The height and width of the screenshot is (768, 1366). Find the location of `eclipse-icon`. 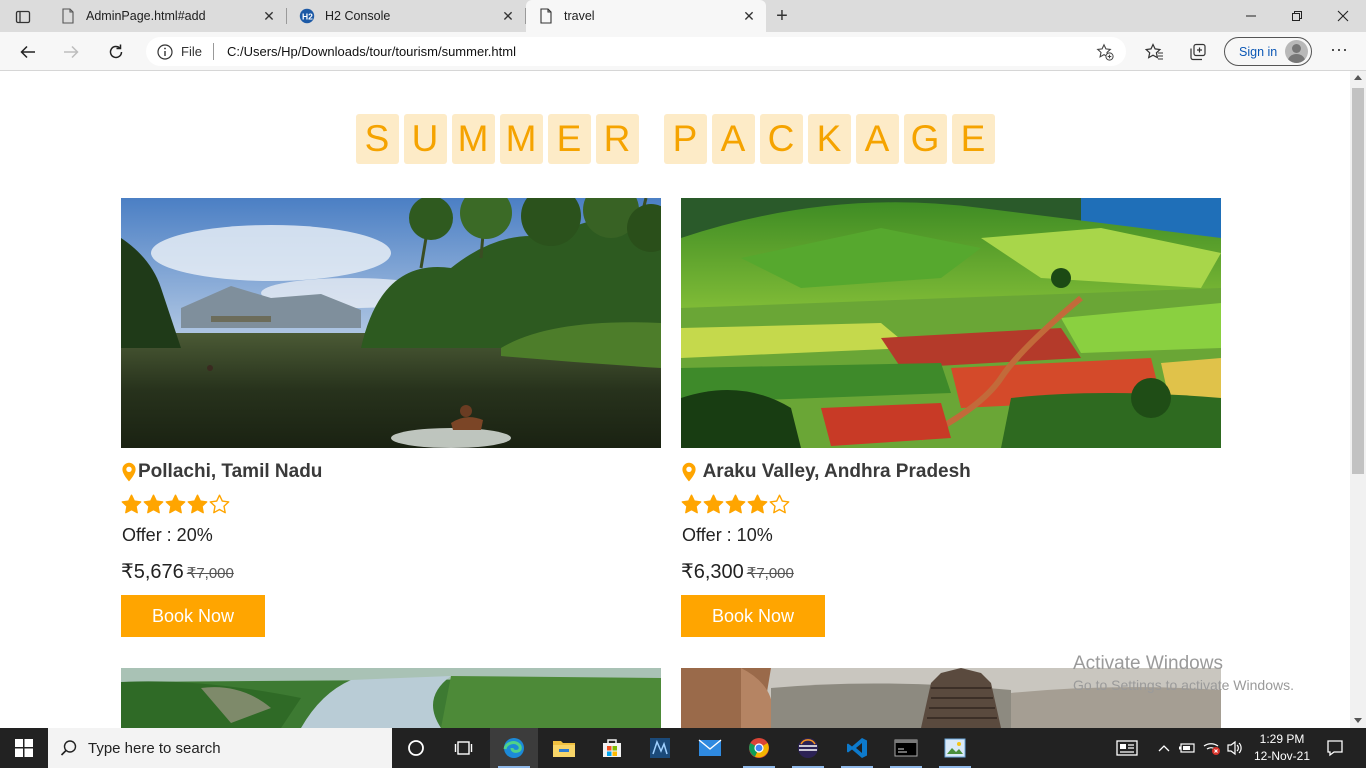

eclipse-icon is located at coordinates (808, 748).